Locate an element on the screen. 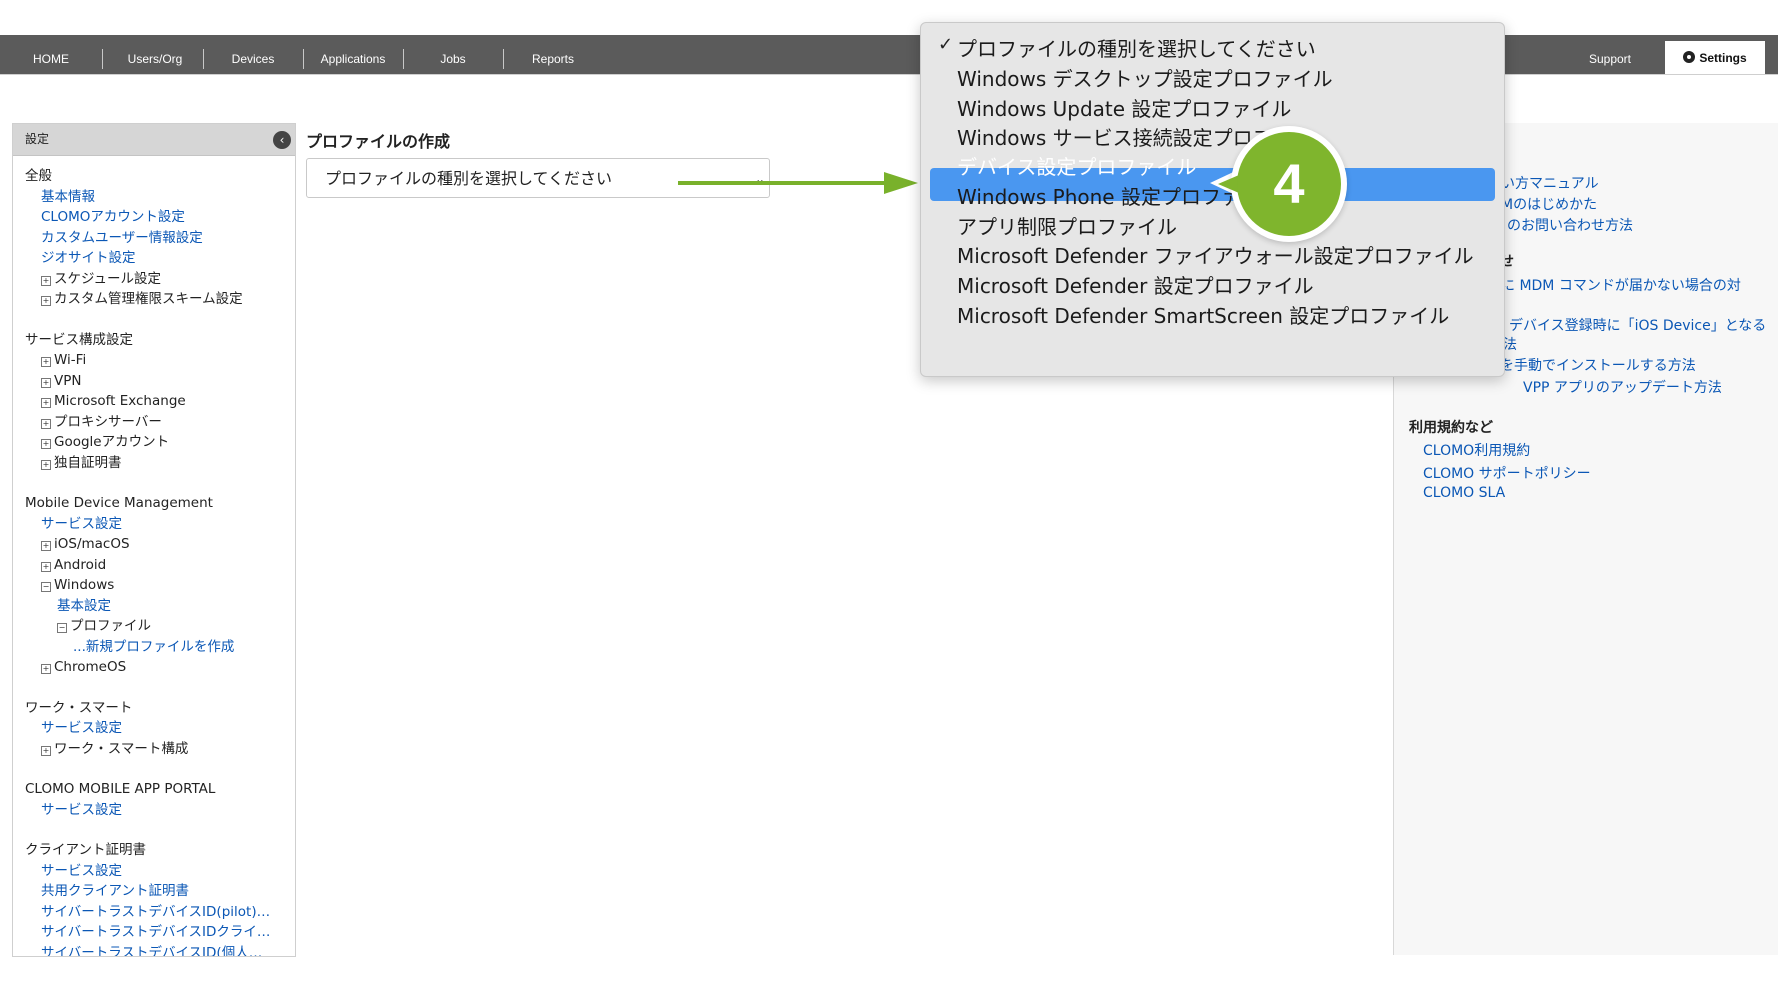 The height and width of the screenshot is (1000, 1778). sidebar-link: 基本設定 is located at coordinates (154, 606).